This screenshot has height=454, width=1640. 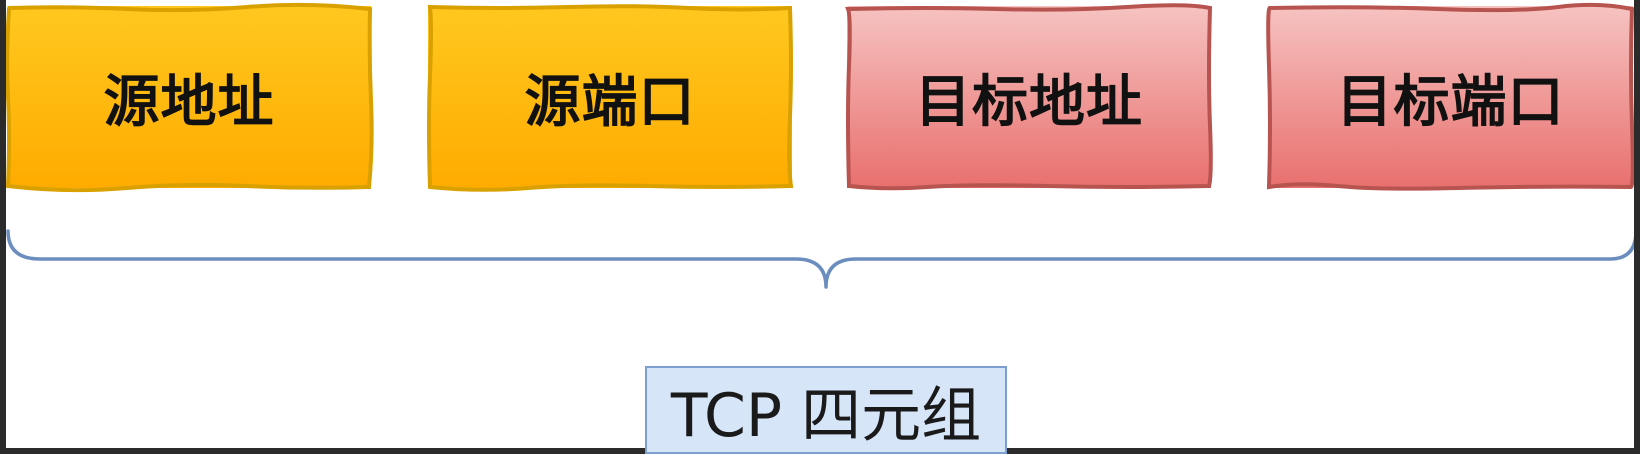 I want to click on curly-brace, so click(x=822, y=259).